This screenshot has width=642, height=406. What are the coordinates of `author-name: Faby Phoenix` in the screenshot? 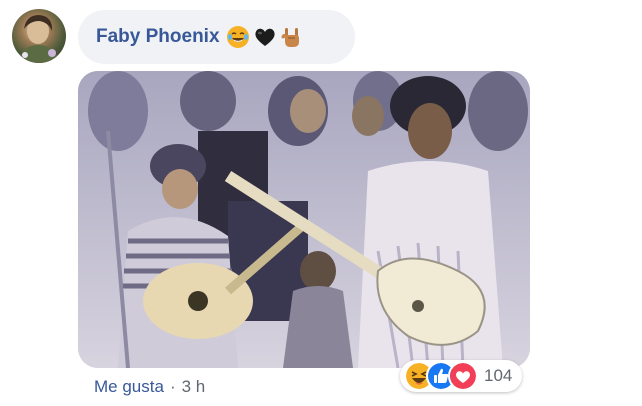 It's located at (158, 37).